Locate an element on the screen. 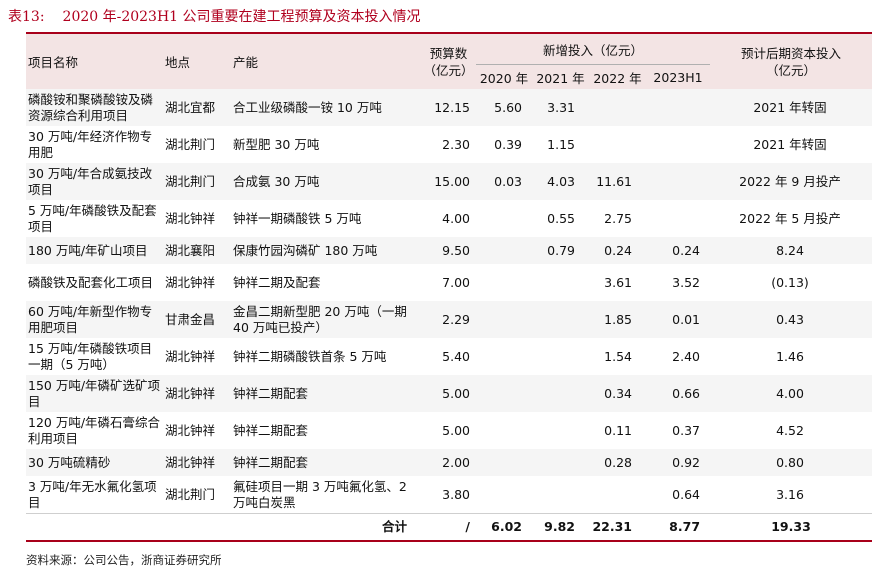 The height and width of the screenshot is (568, 883). header-2022: 2022 年 is located at coordinates (617, 76).